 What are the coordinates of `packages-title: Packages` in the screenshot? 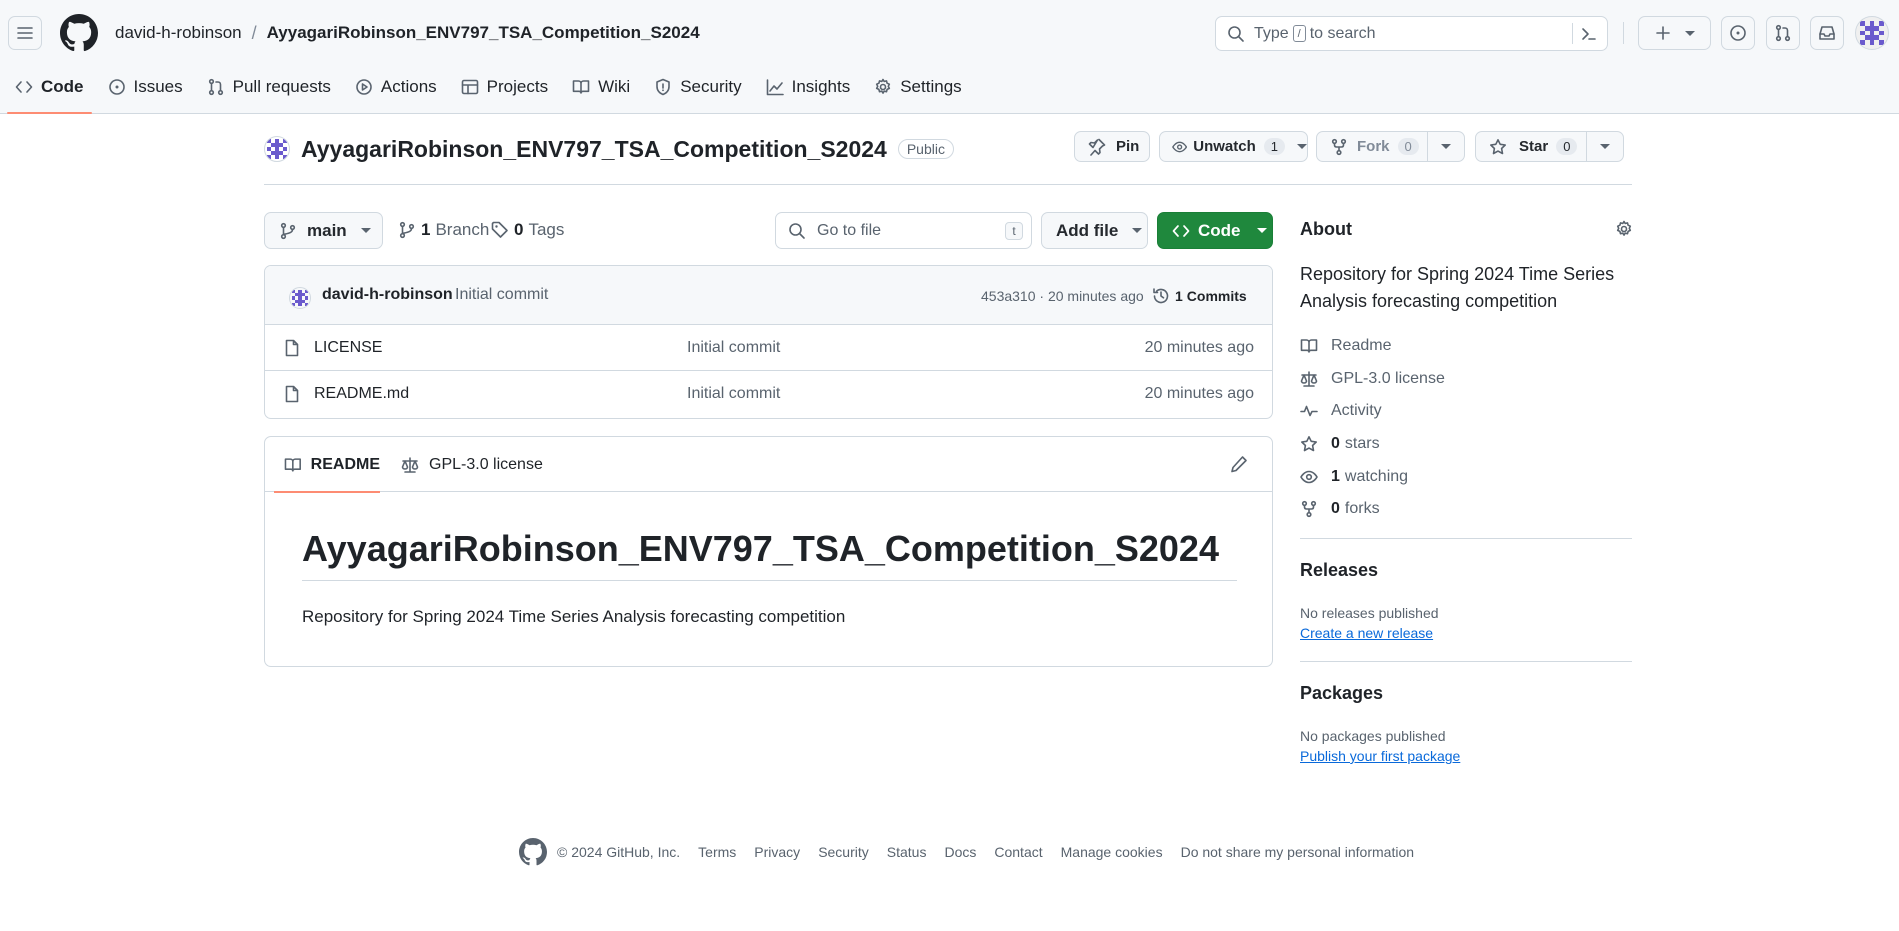 It's located at (1341, 693).